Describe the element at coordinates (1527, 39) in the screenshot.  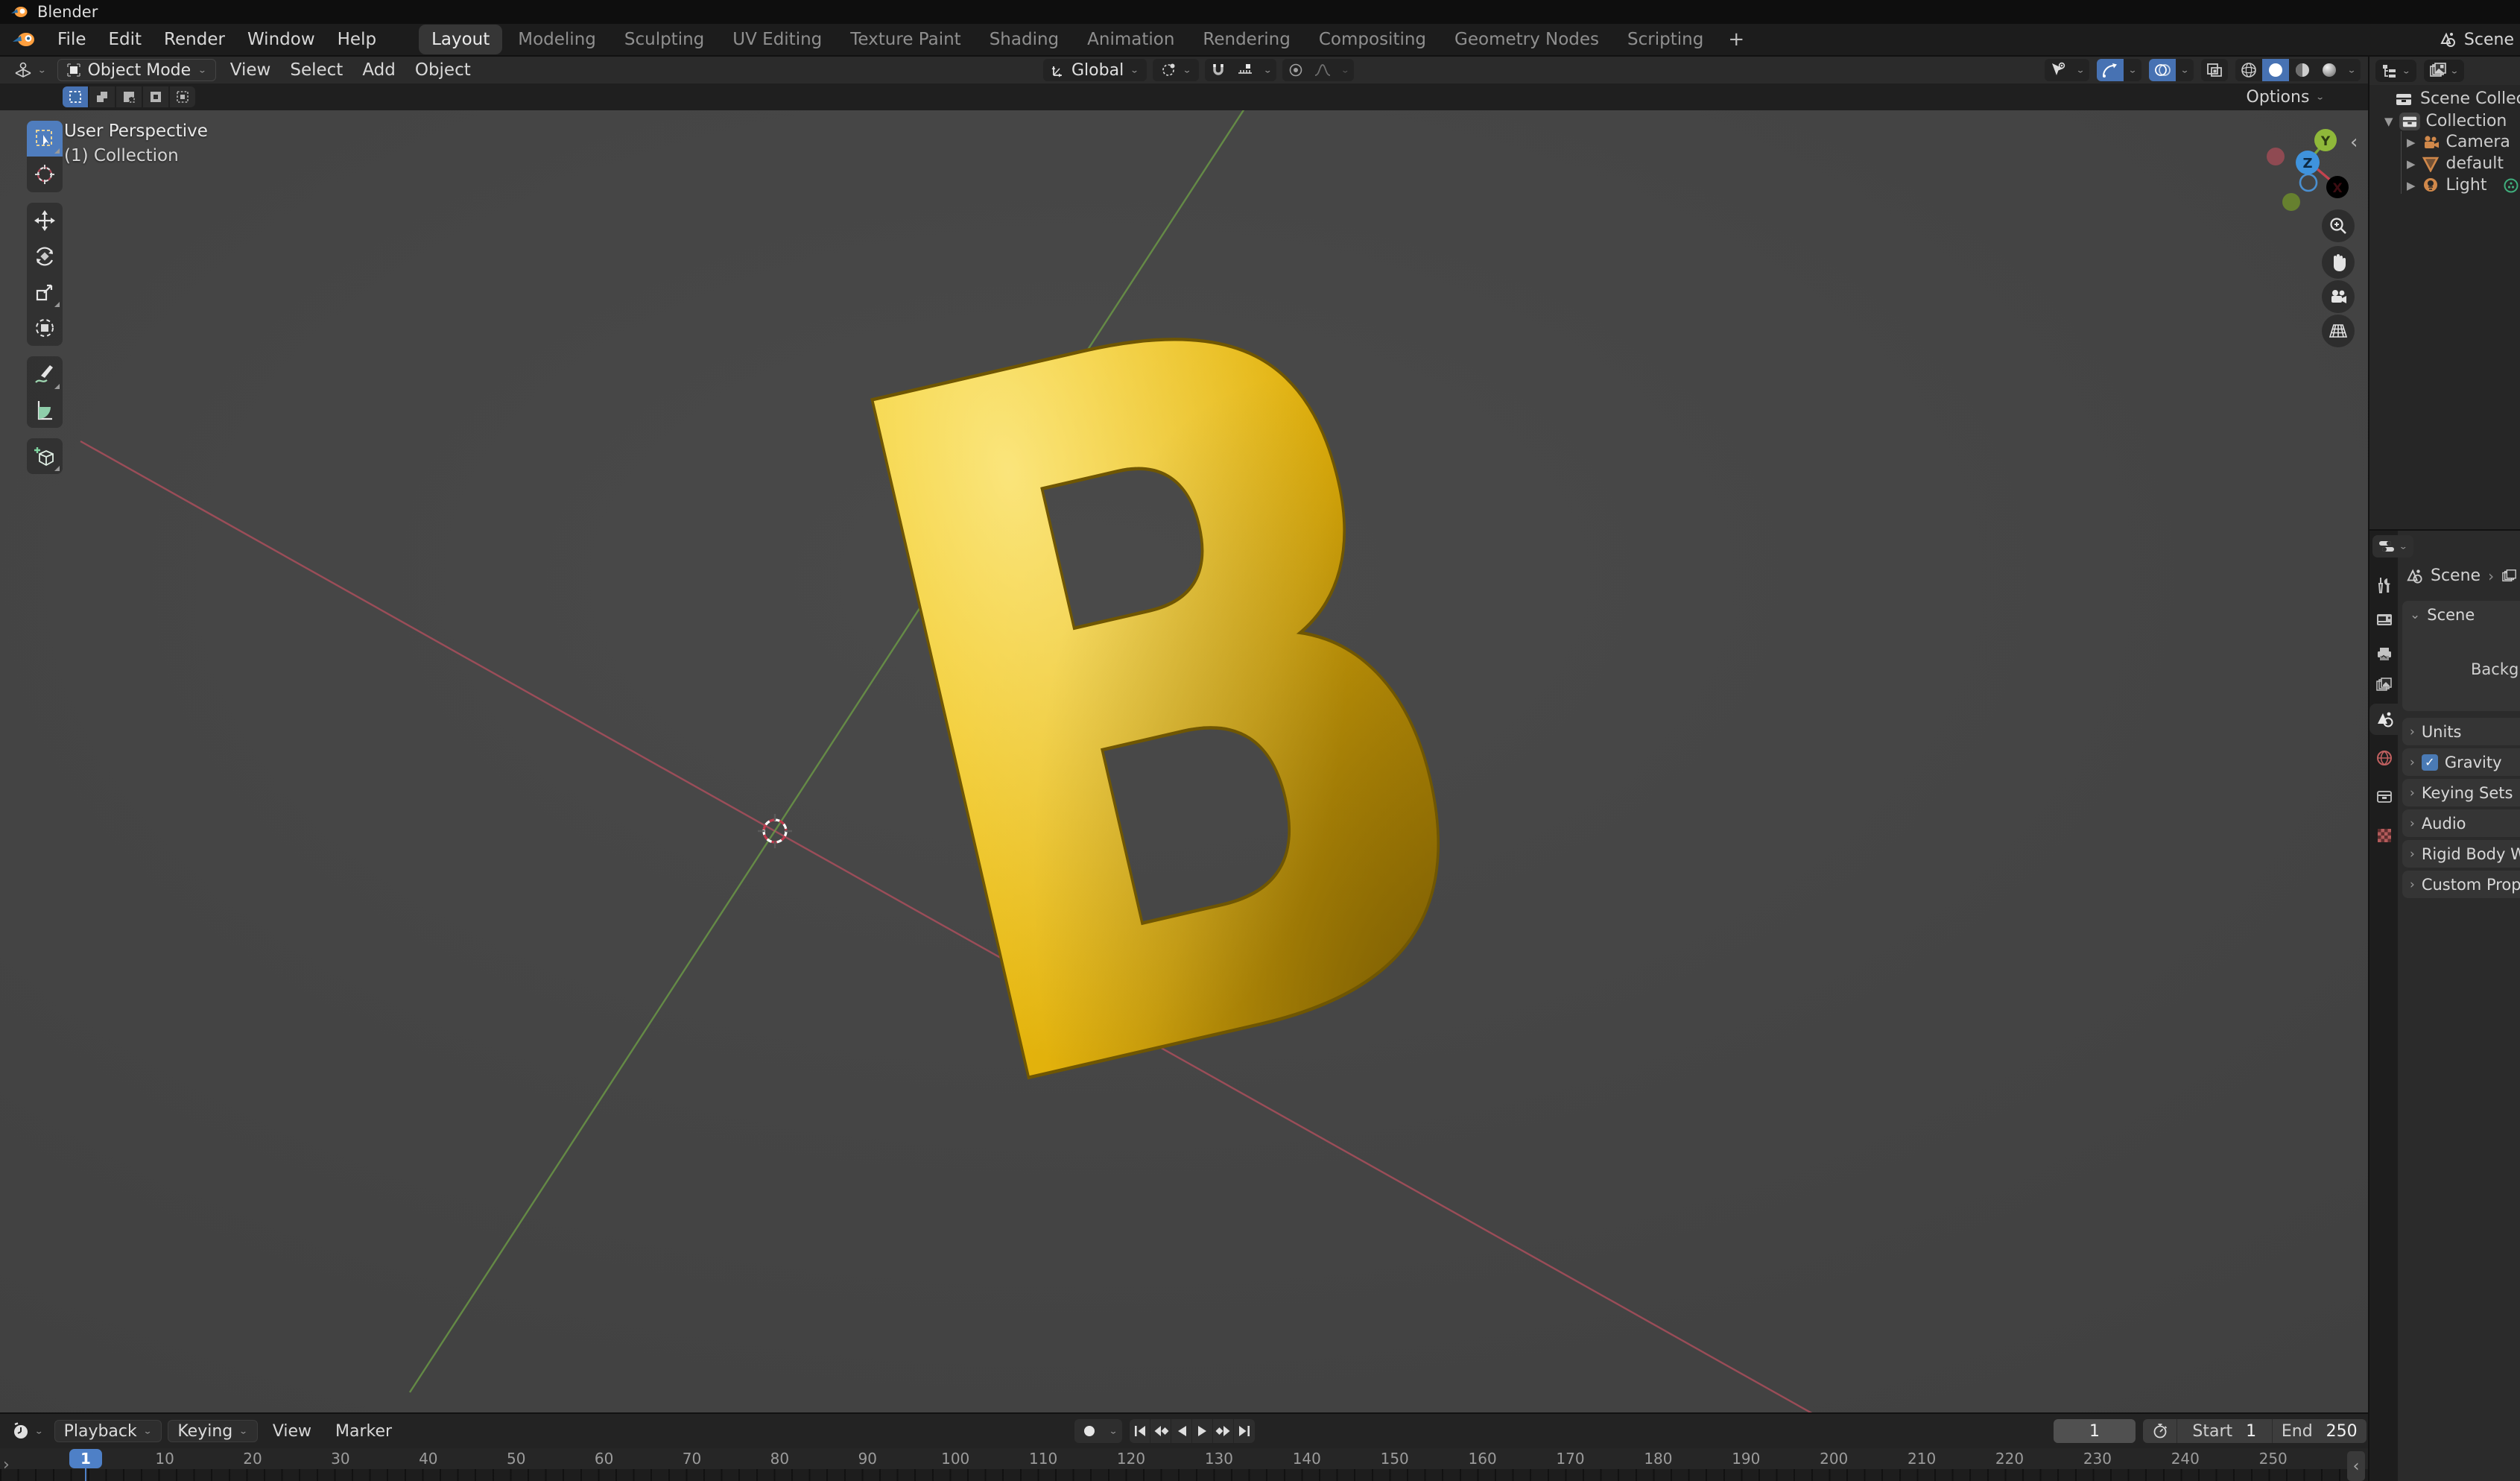
I see `workspace-tab-geometry-nodes: Geometry Nodes` at that location.